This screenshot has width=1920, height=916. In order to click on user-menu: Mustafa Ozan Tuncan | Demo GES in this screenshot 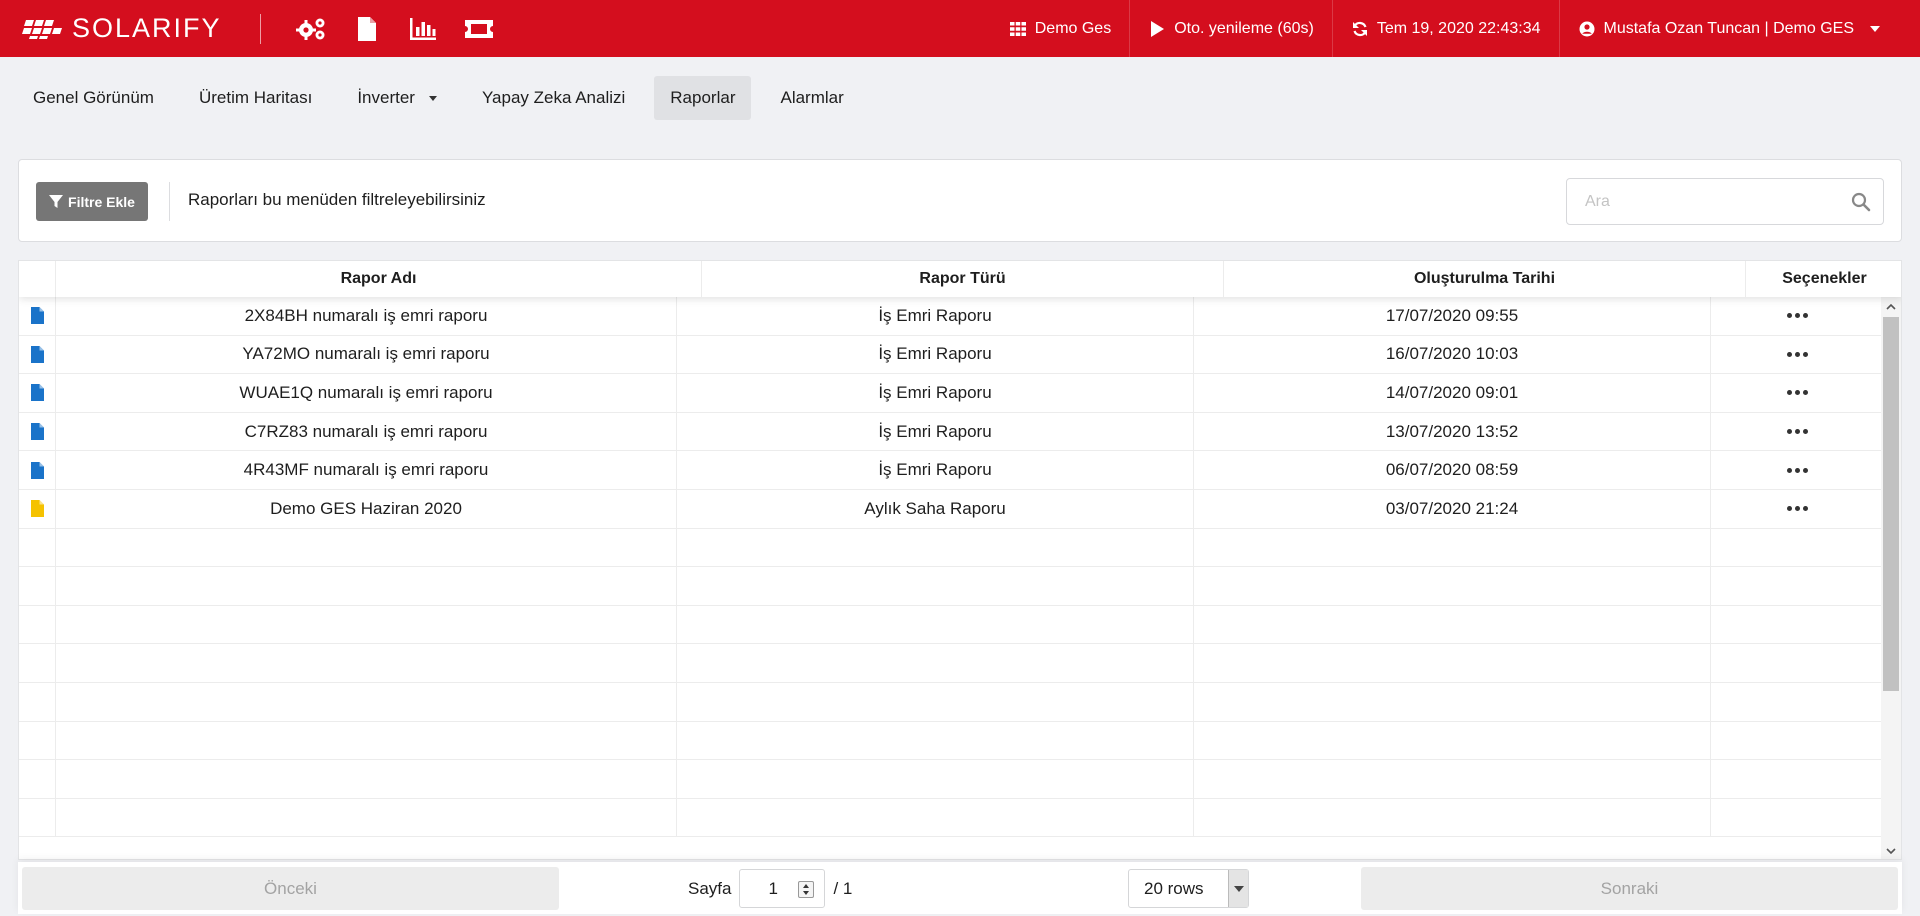, I will do `click(1739, 28)`.